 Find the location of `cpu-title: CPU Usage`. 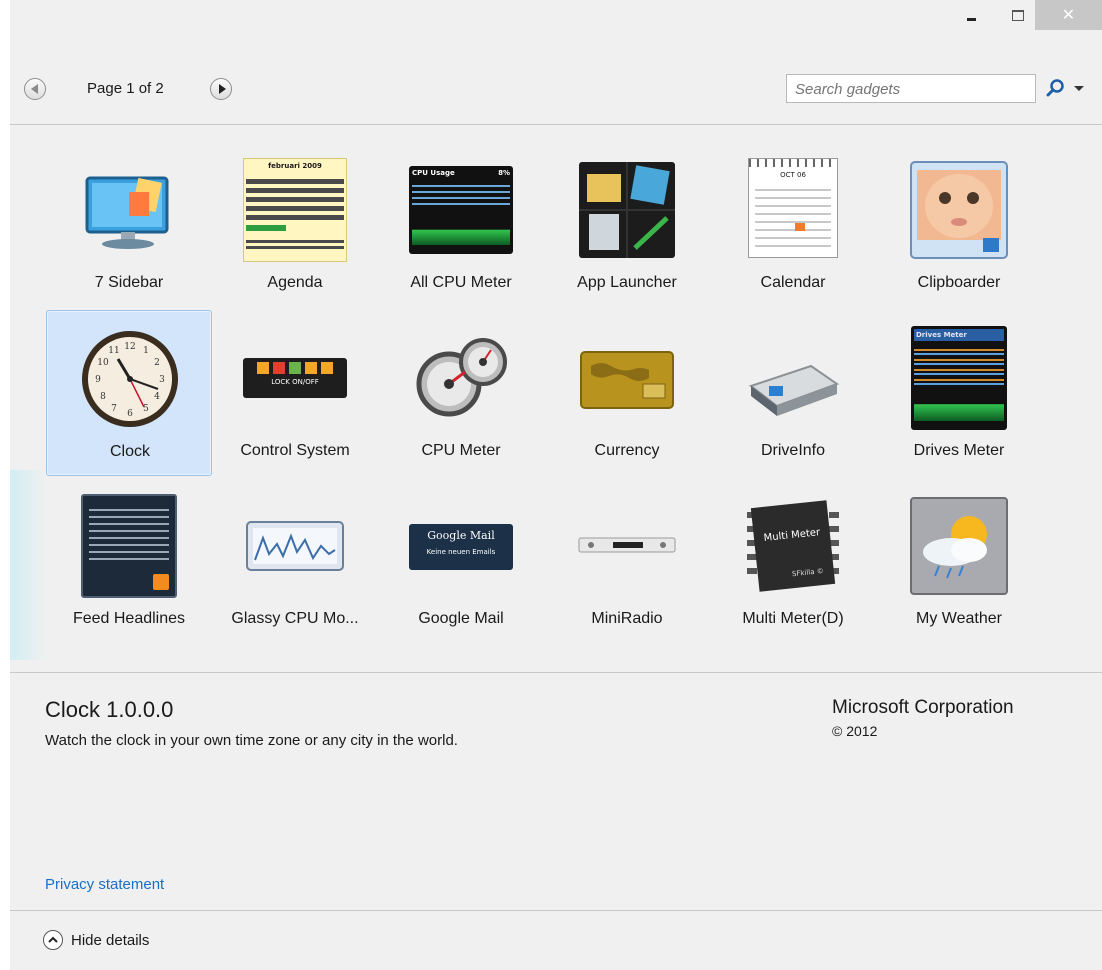

cpu-title: CPU Usage is located at coordinates (433, 173).